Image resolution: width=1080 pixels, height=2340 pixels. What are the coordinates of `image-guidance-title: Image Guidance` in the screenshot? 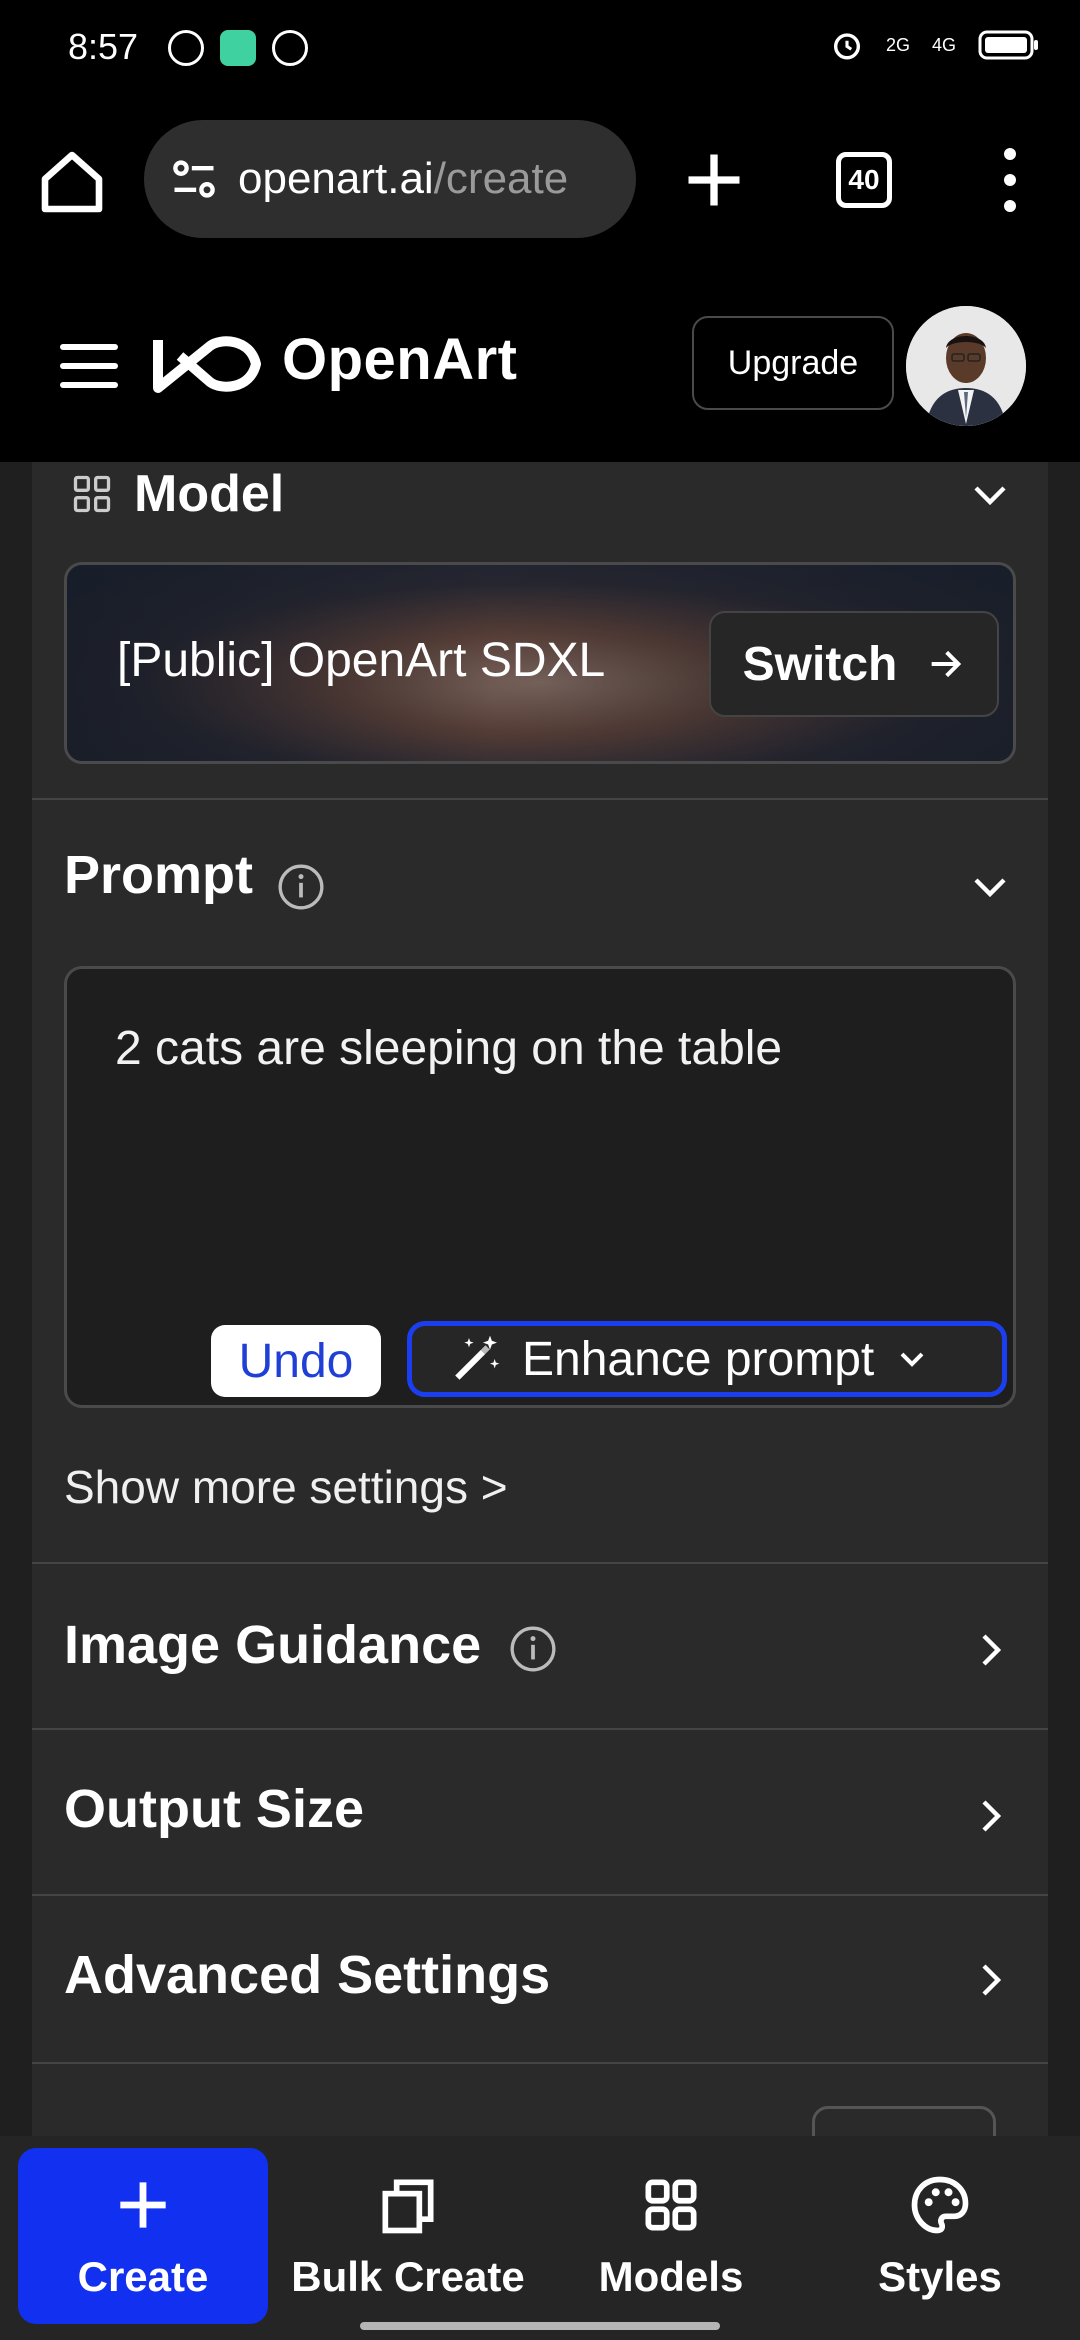 It's located at (272, 1645).